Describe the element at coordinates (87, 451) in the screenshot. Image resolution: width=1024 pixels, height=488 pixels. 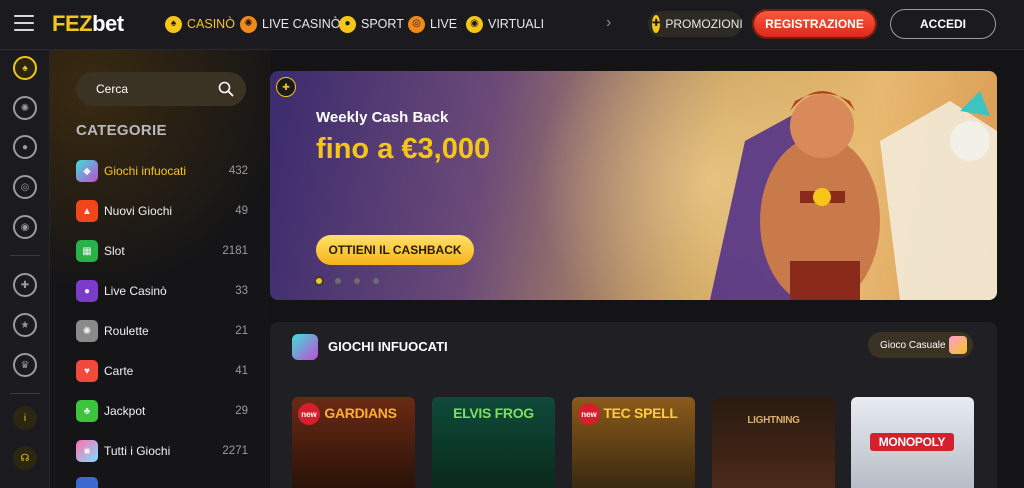
I see `all-games-icon: ■` at that location.